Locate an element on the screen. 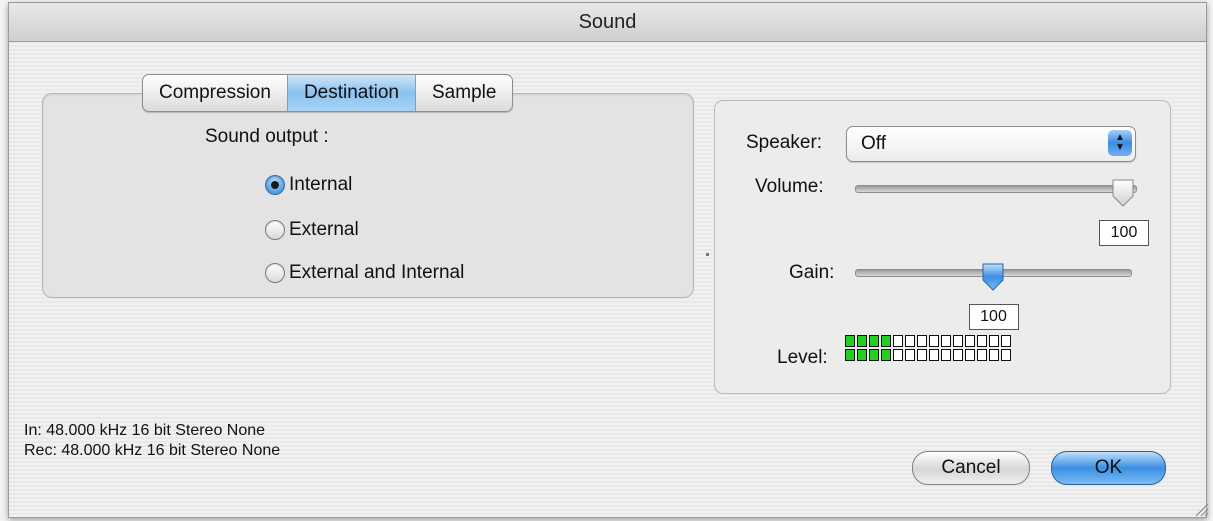 This screenshot has height=521, width=1213. gain-slider-knob is located at coordinates (993, 277).